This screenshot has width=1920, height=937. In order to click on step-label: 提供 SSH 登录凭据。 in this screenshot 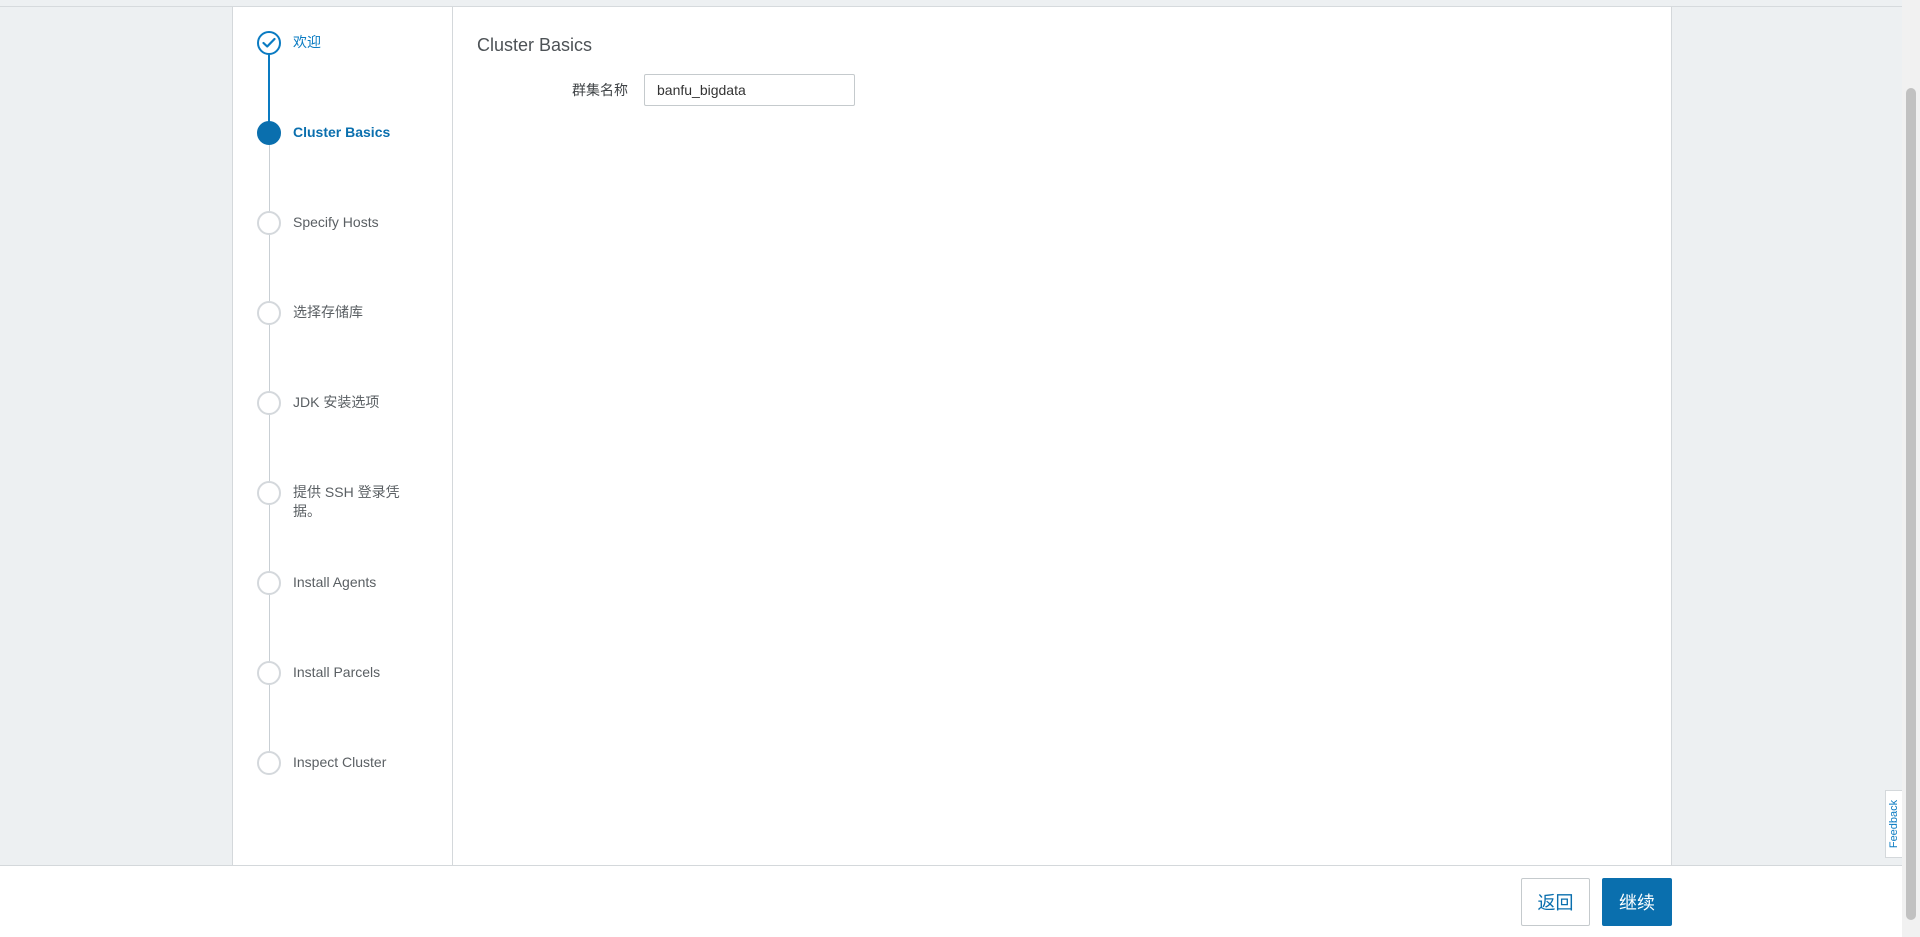, I will do `click(346, 501)`.